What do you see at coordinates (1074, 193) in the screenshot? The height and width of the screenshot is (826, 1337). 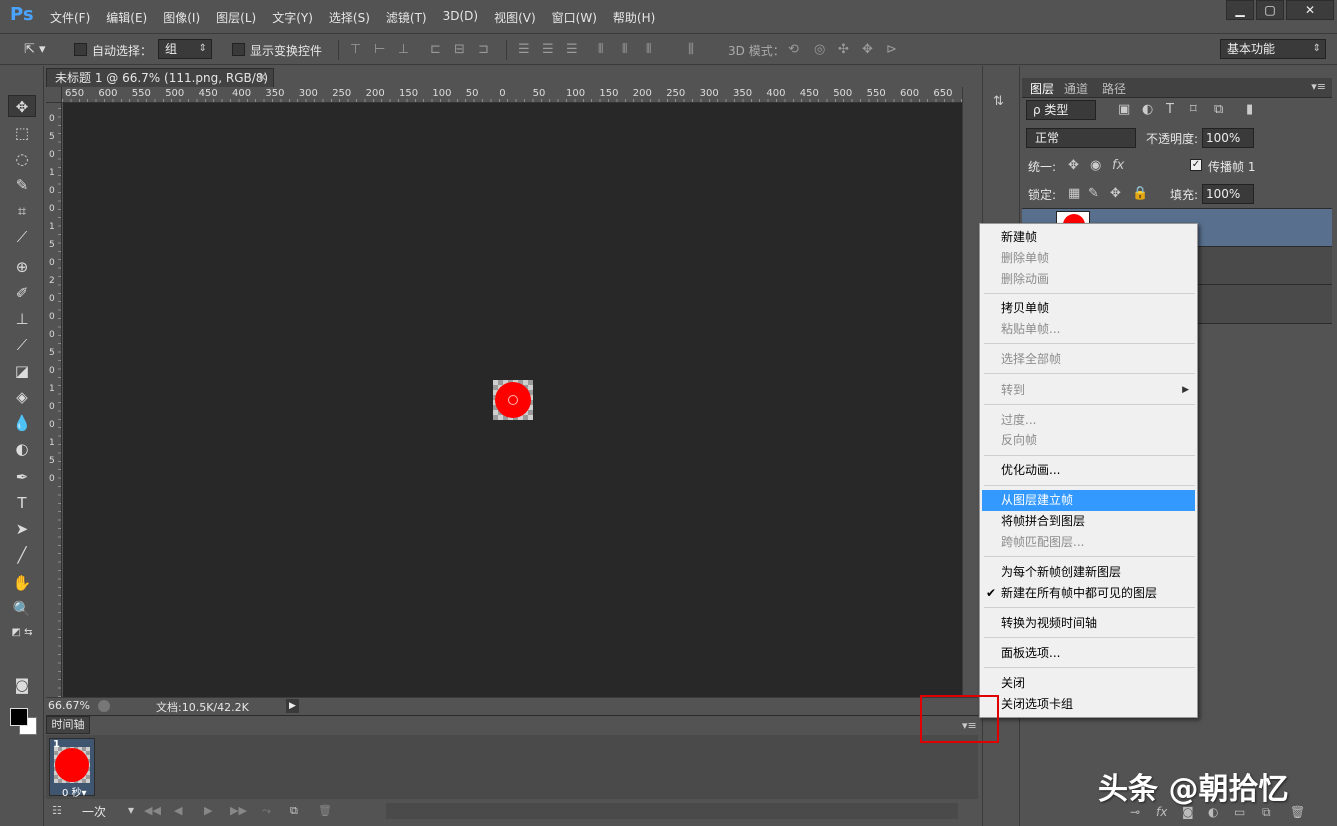 I see `lock-transparent-icon: ▦` at bounding box center [1074, 193].